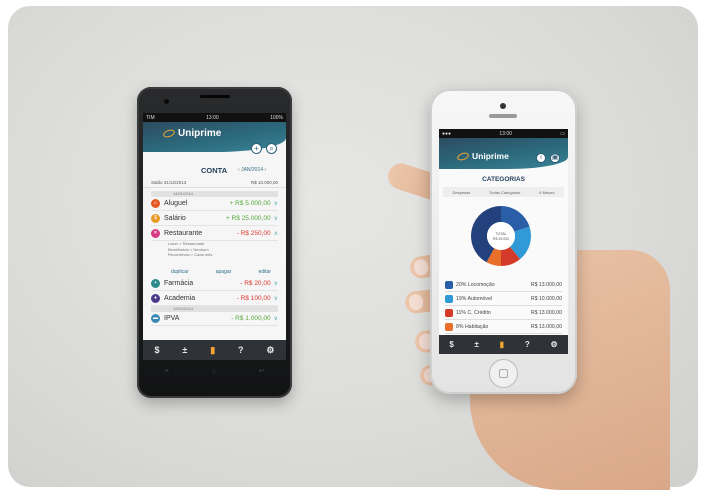 The image size is (706, 493). Describe the element at coordinates (256, 148) in the screenshot. I see `add-button: +` at that location.